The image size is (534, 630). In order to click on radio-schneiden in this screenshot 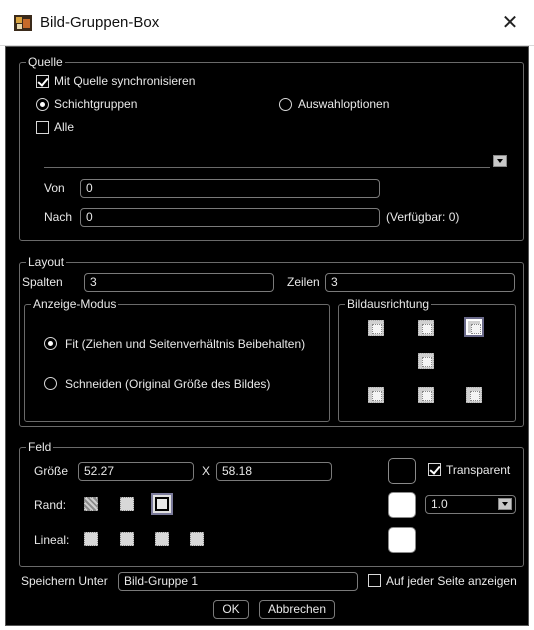, I will do `click(50, 383)`.